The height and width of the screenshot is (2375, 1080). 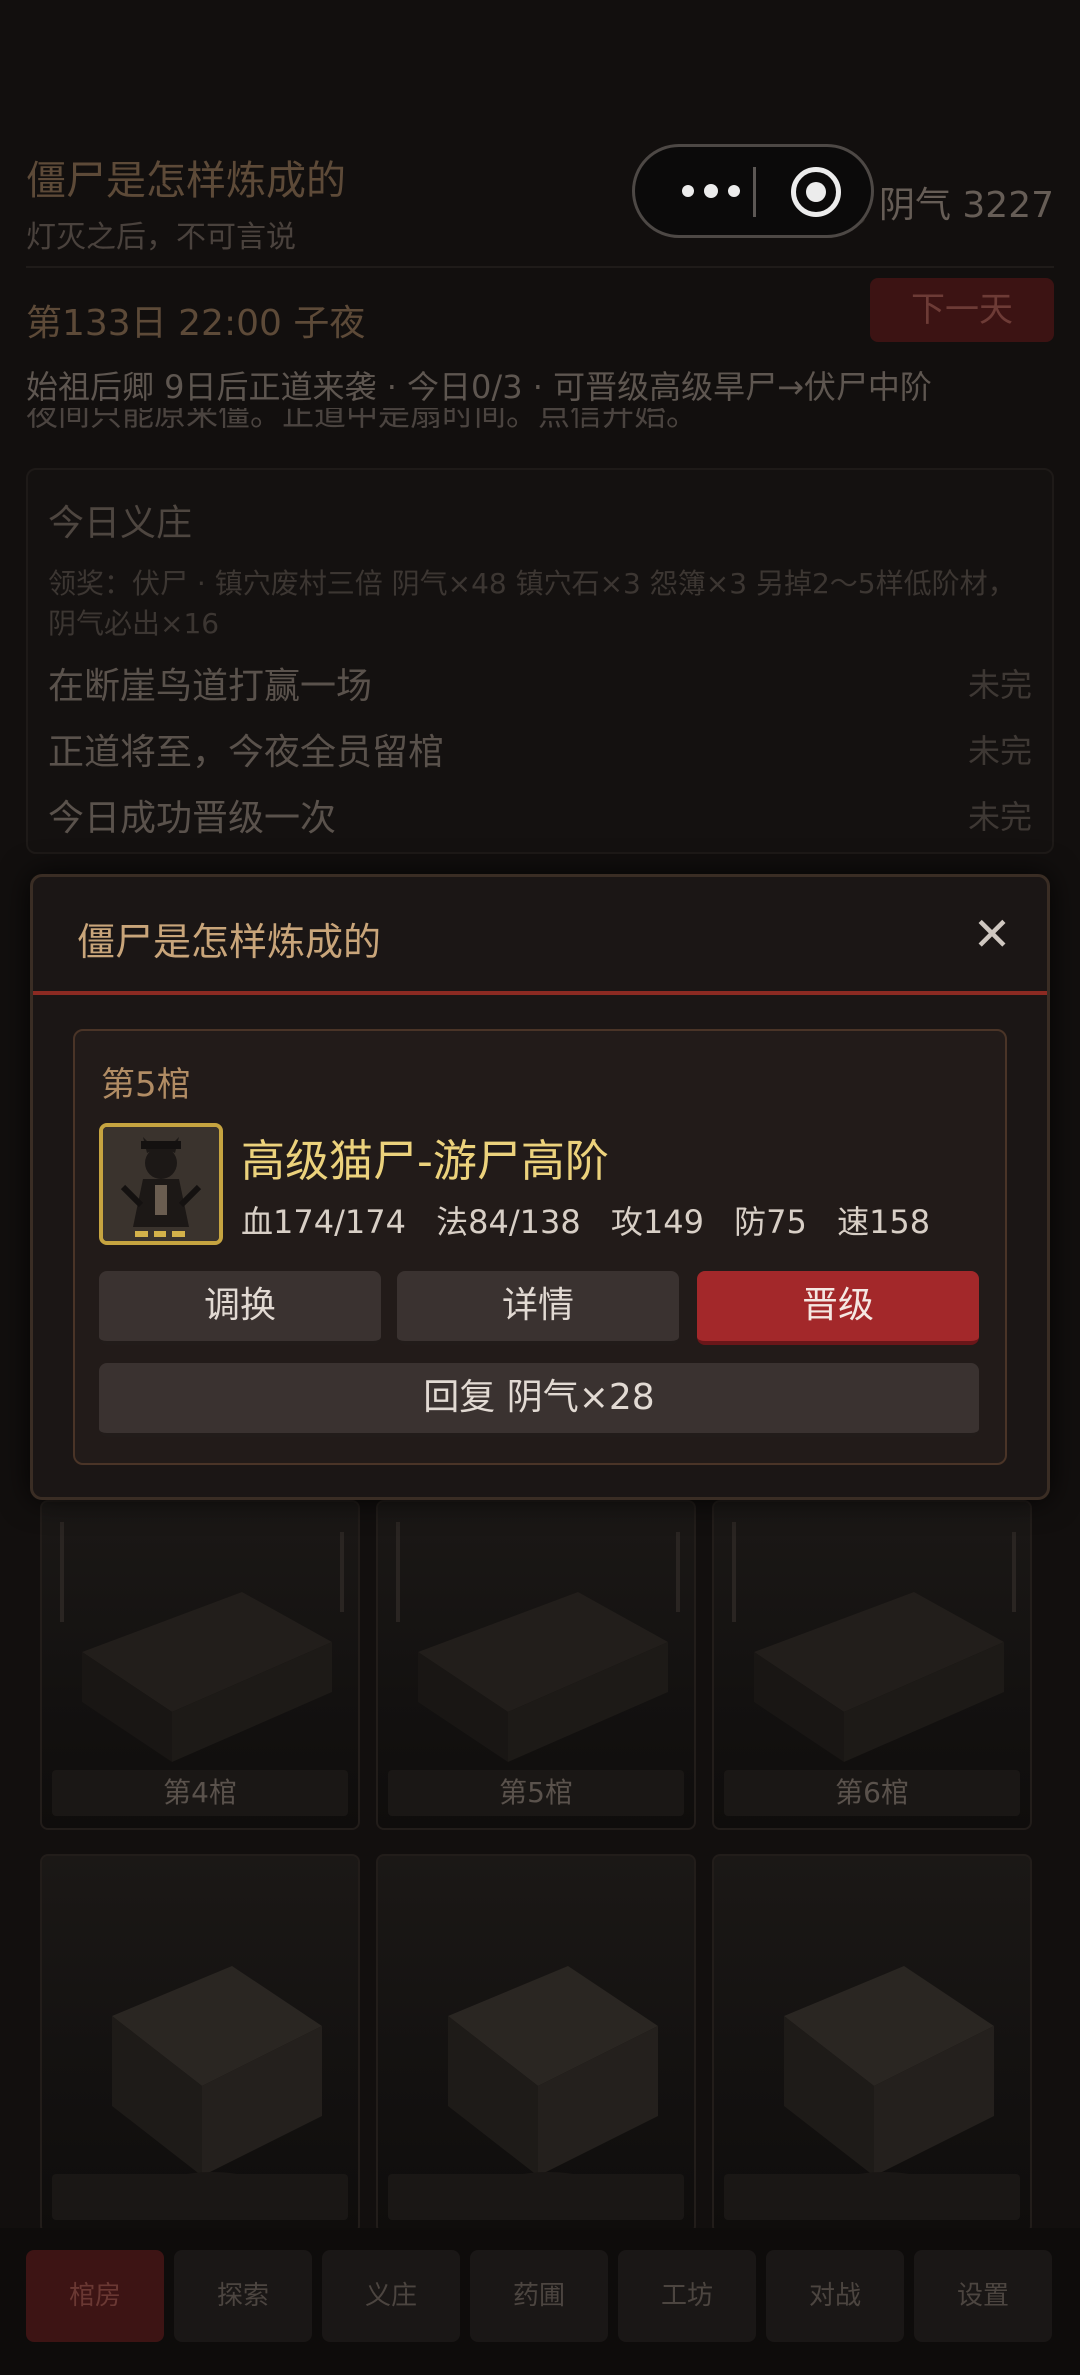 I want to click on upgrade-button: 晋级, so click(x=838, y=1308).